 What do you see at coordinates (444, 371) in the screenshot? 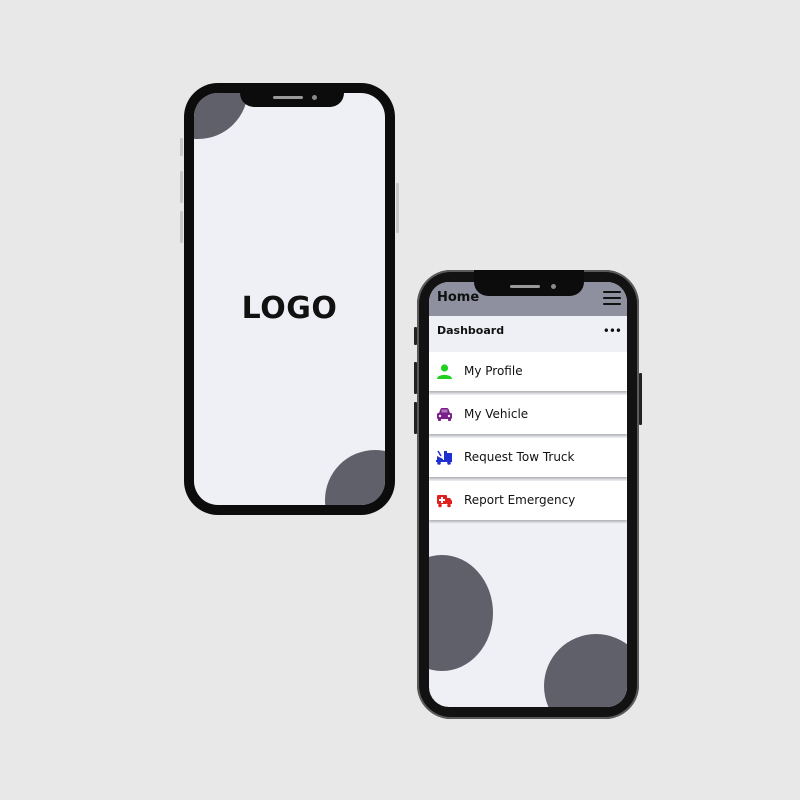
I see `person-icon` at bounding box center [444, 371].